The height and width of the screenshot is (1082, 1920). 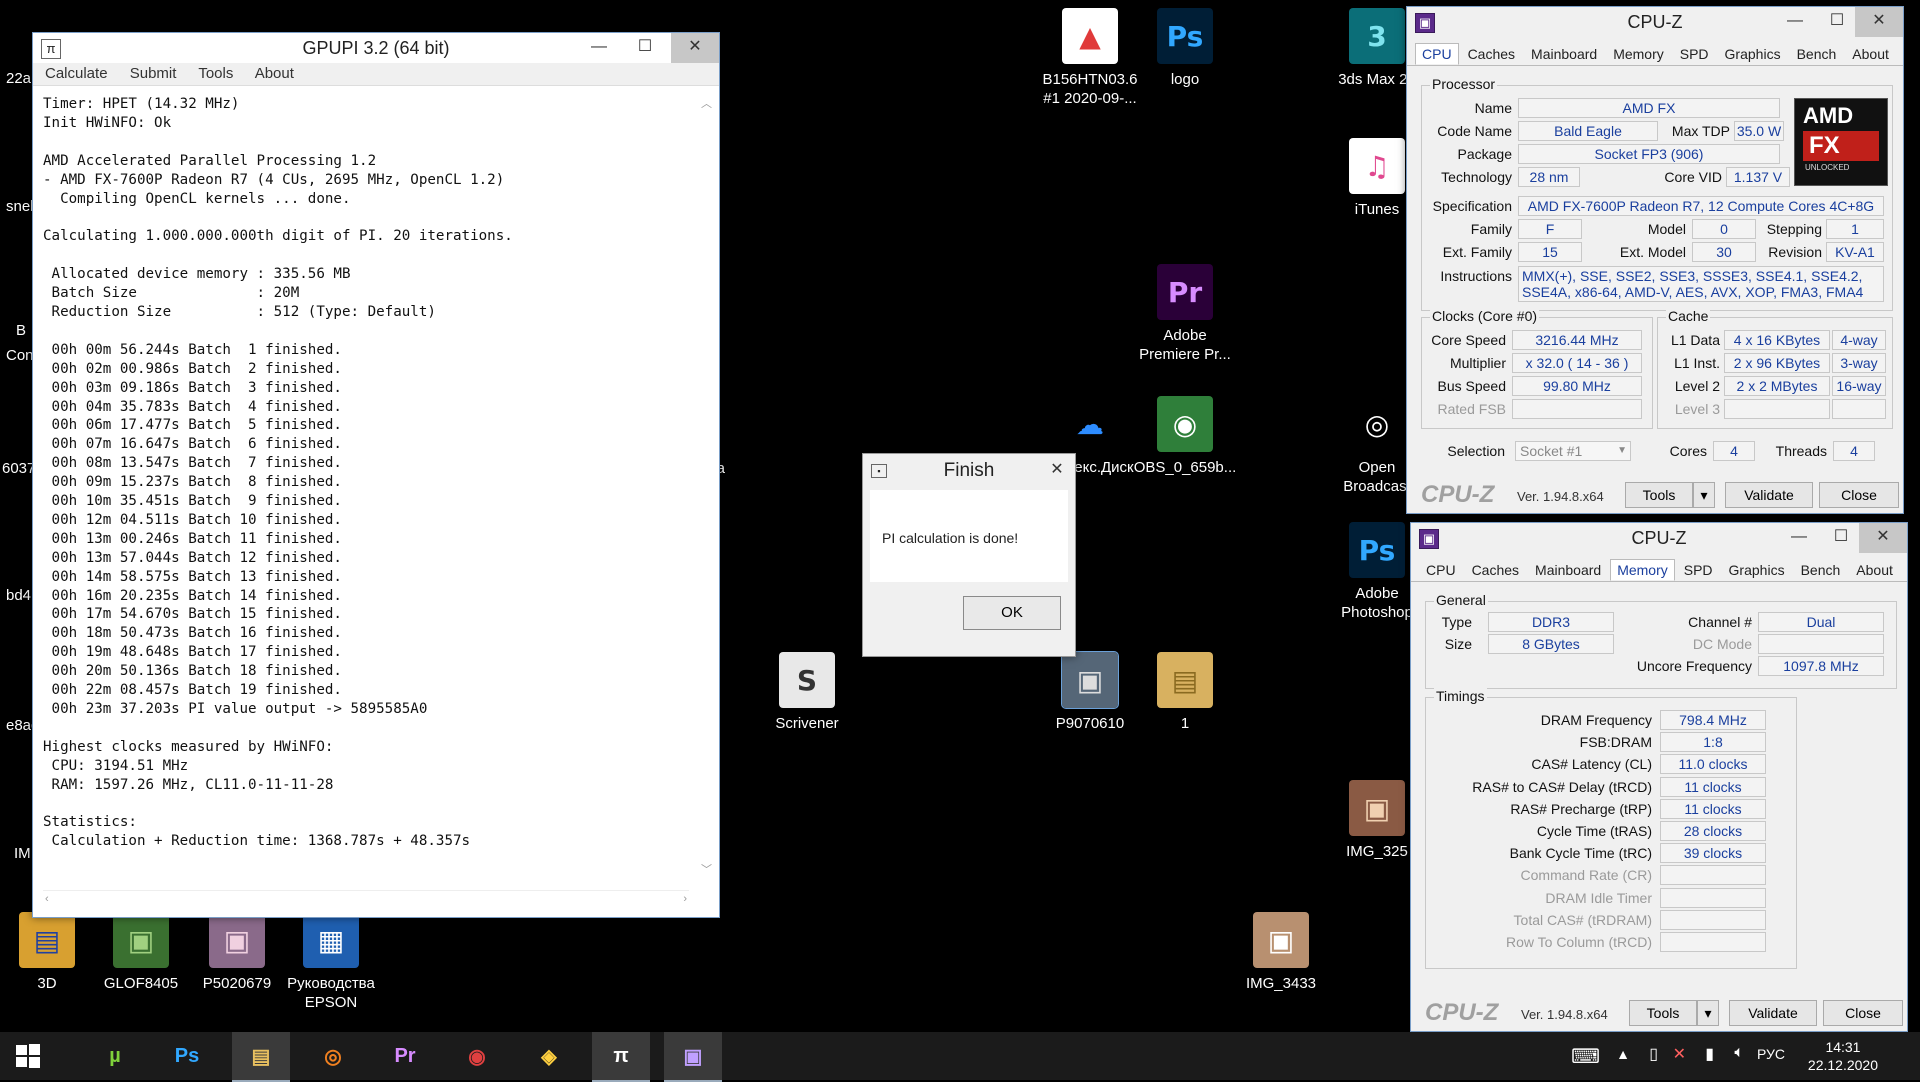 I want to click on desktop-icon-img3433: ▣ IMG_3433, so click(x=1281, y=952).